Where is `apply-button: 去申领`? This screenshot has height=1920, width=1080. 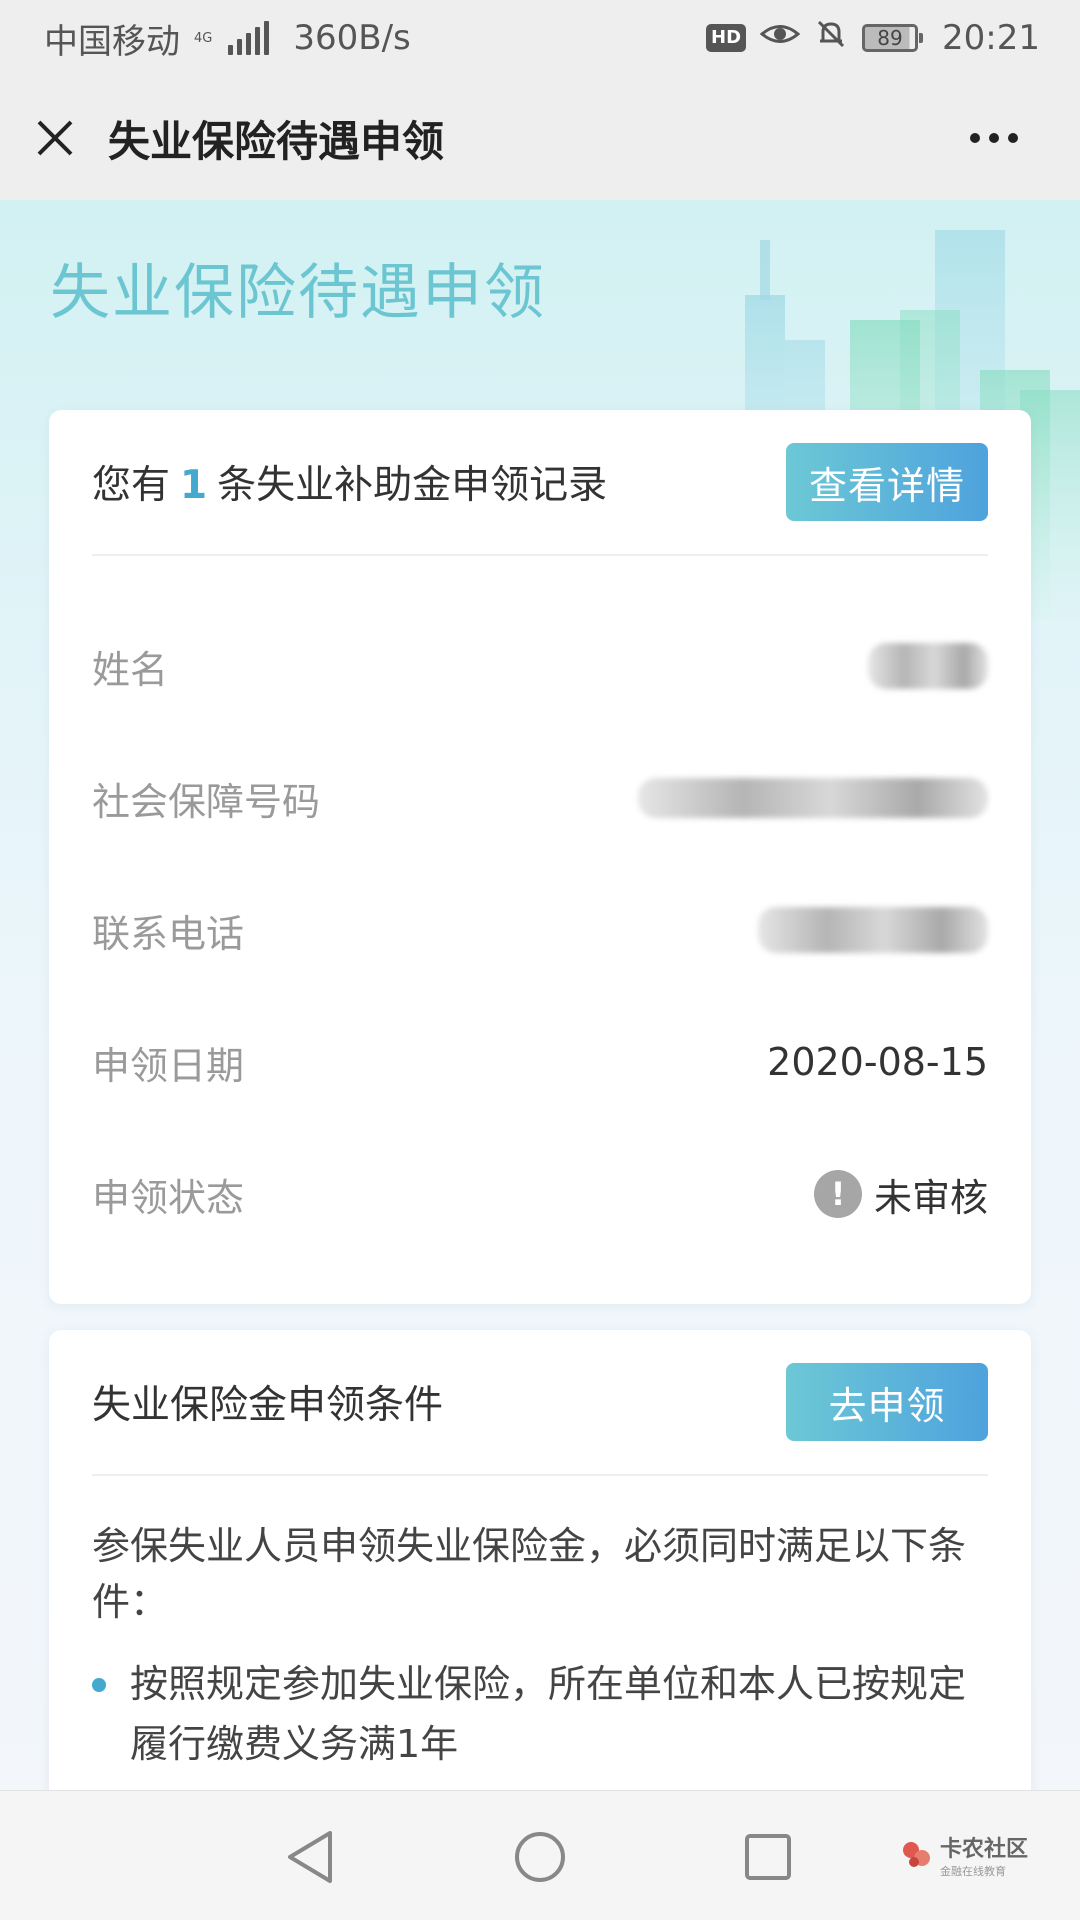
apply-button: 去申领 is located at coordinates (887, 1402).